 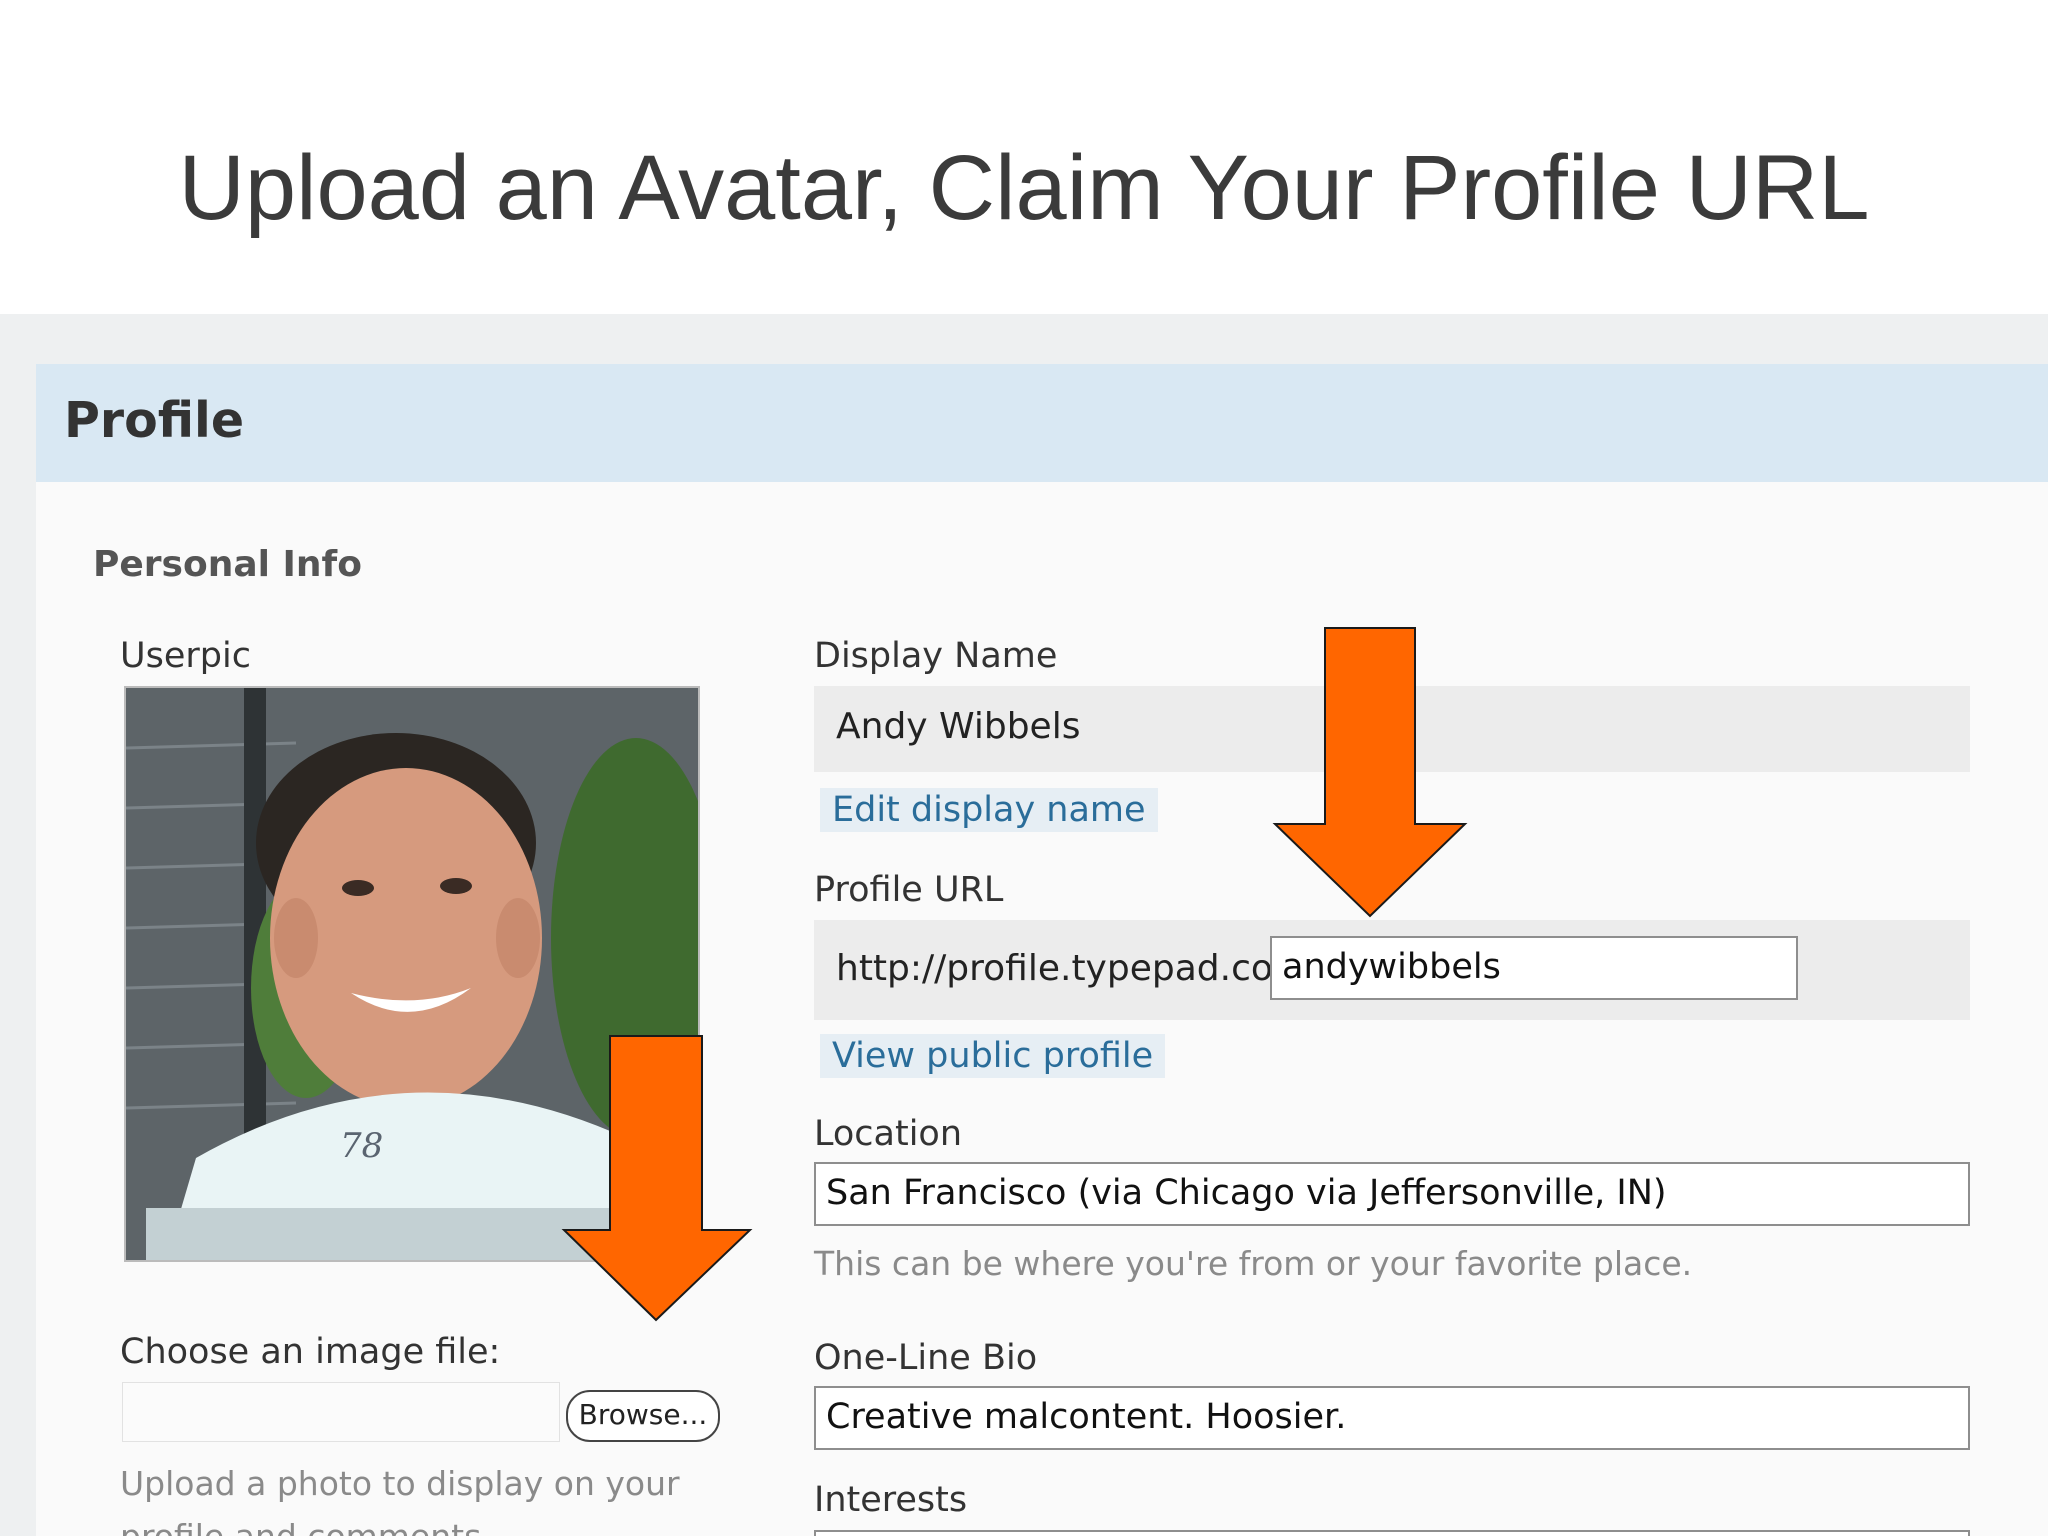 What do you see at coordinates (1024, 188) in the screenshot?
I see `slide-title: Upload an Avatar, Claim Your Profile URL` at bounding box center [1024, 188].